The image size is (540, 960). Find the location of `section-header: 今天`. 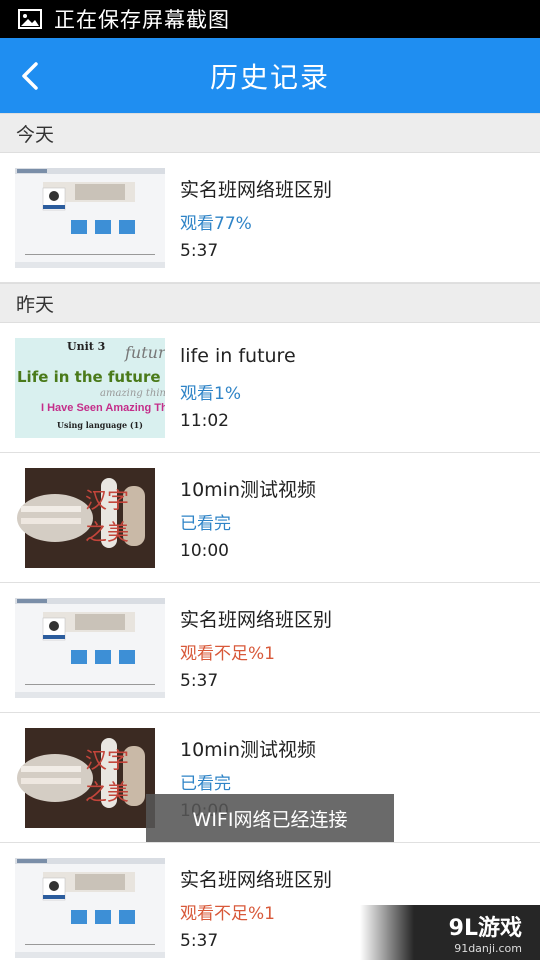

section-header: 今天 is located at coordinates (270, 133).